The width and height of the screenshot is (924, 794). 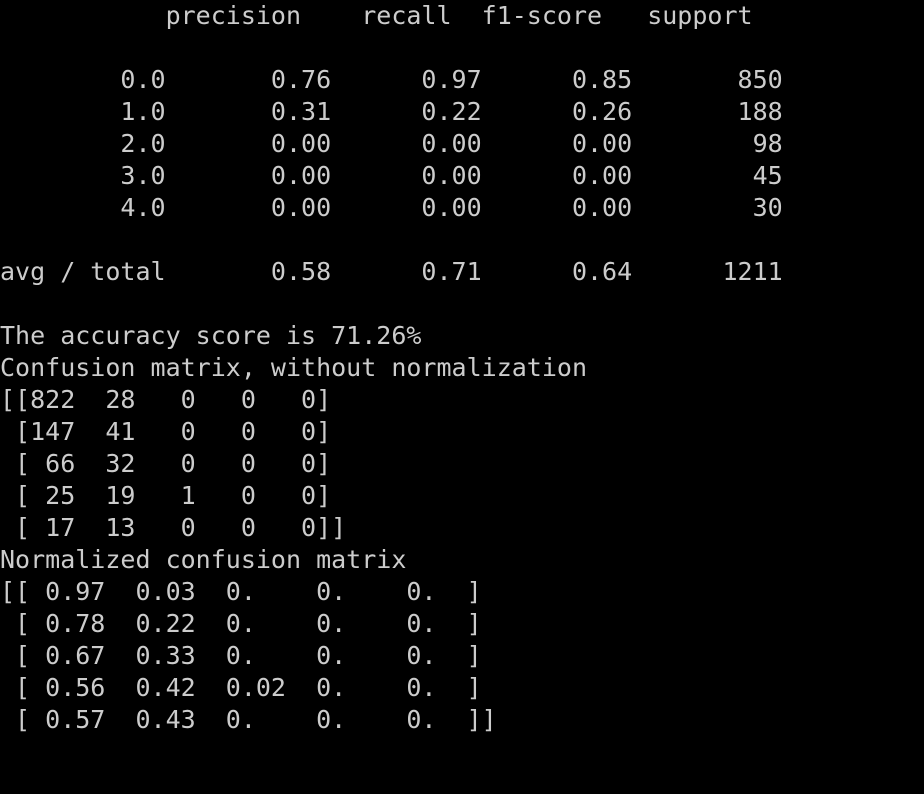 What do you see at coordinates (391, 207) in the screenshot?
I see `report-row-class-4: 4.0 0.00 0.00 0.00 30` at bounding box center [391, 207].